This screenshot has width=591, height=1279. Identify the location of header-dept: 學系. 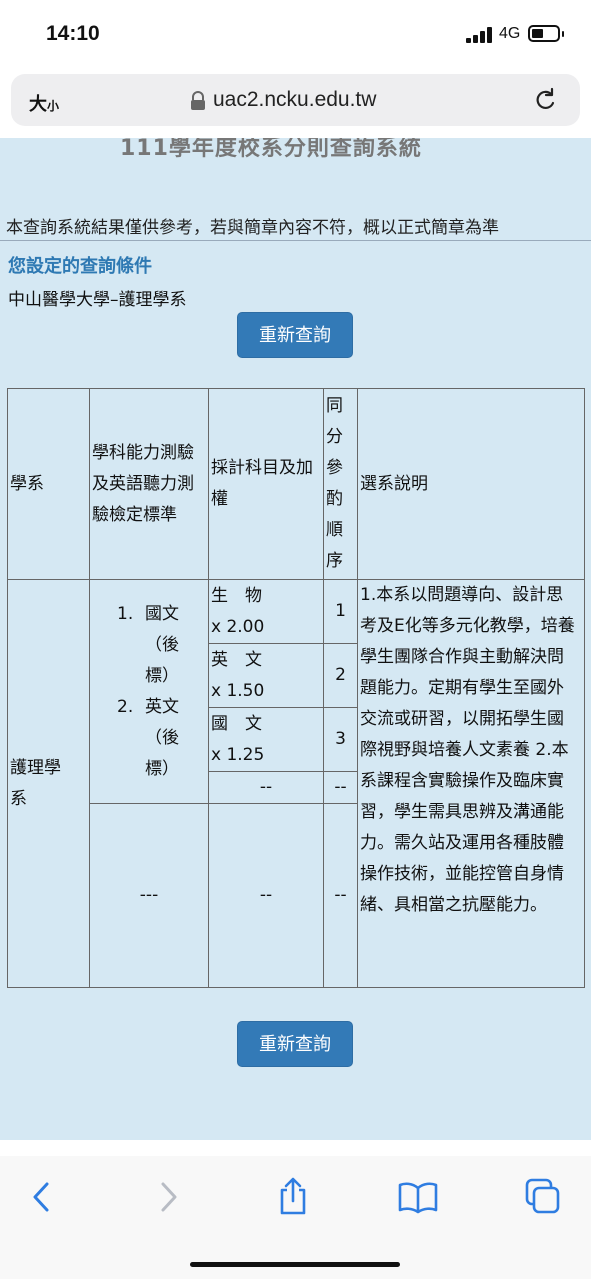
(48, 484).